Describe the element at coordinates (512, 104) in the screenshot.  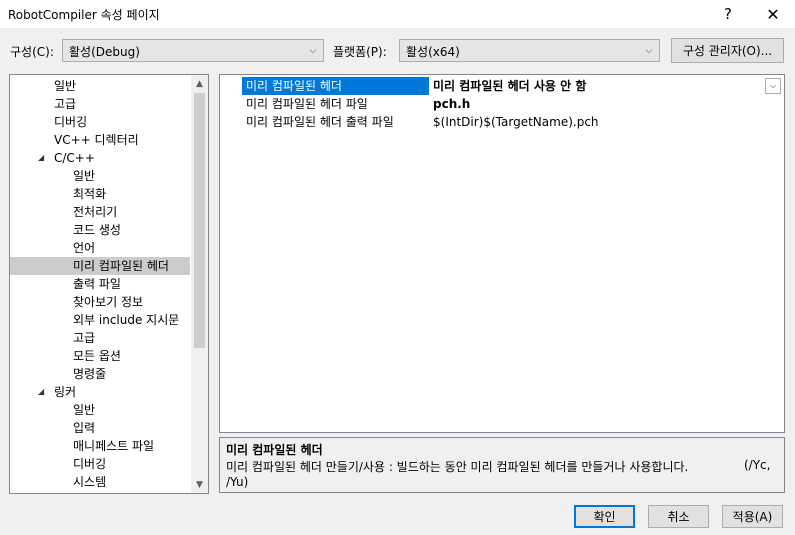
I see `property-row: 미리 컴파일된 헤더 파일 pch.h` at that location.